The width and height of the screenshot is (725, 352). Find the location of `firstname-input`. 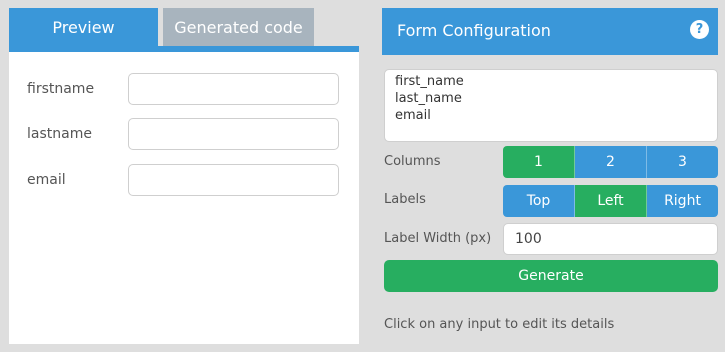

firstname-input is located at coordinates (233, 89).